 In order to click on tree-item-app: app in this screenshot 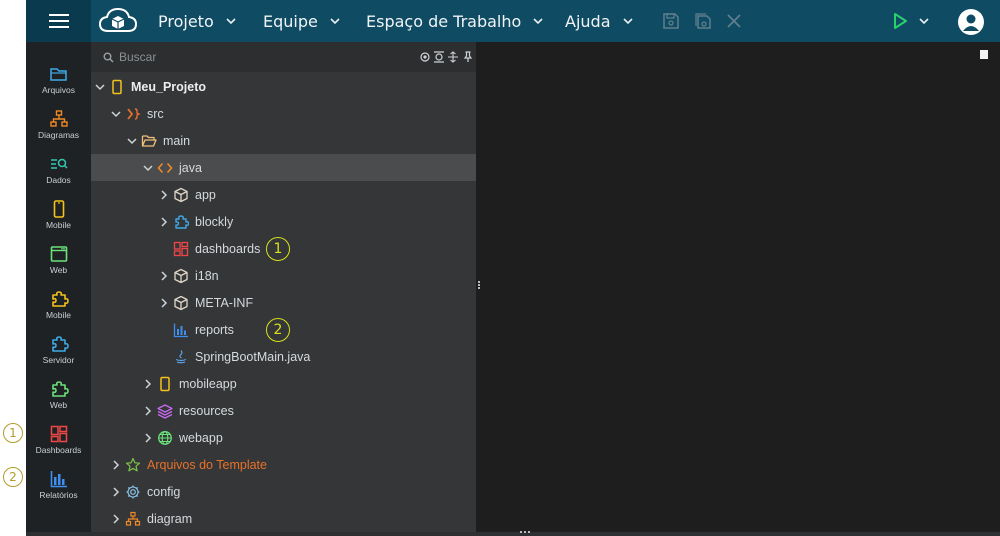, I will do `click(283, 194)`.